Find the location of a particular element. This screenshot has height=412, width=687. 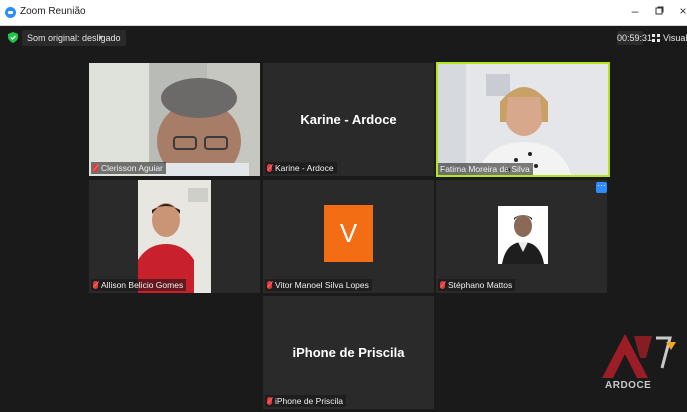

close-icon: × is located at coordinates (681, 11).